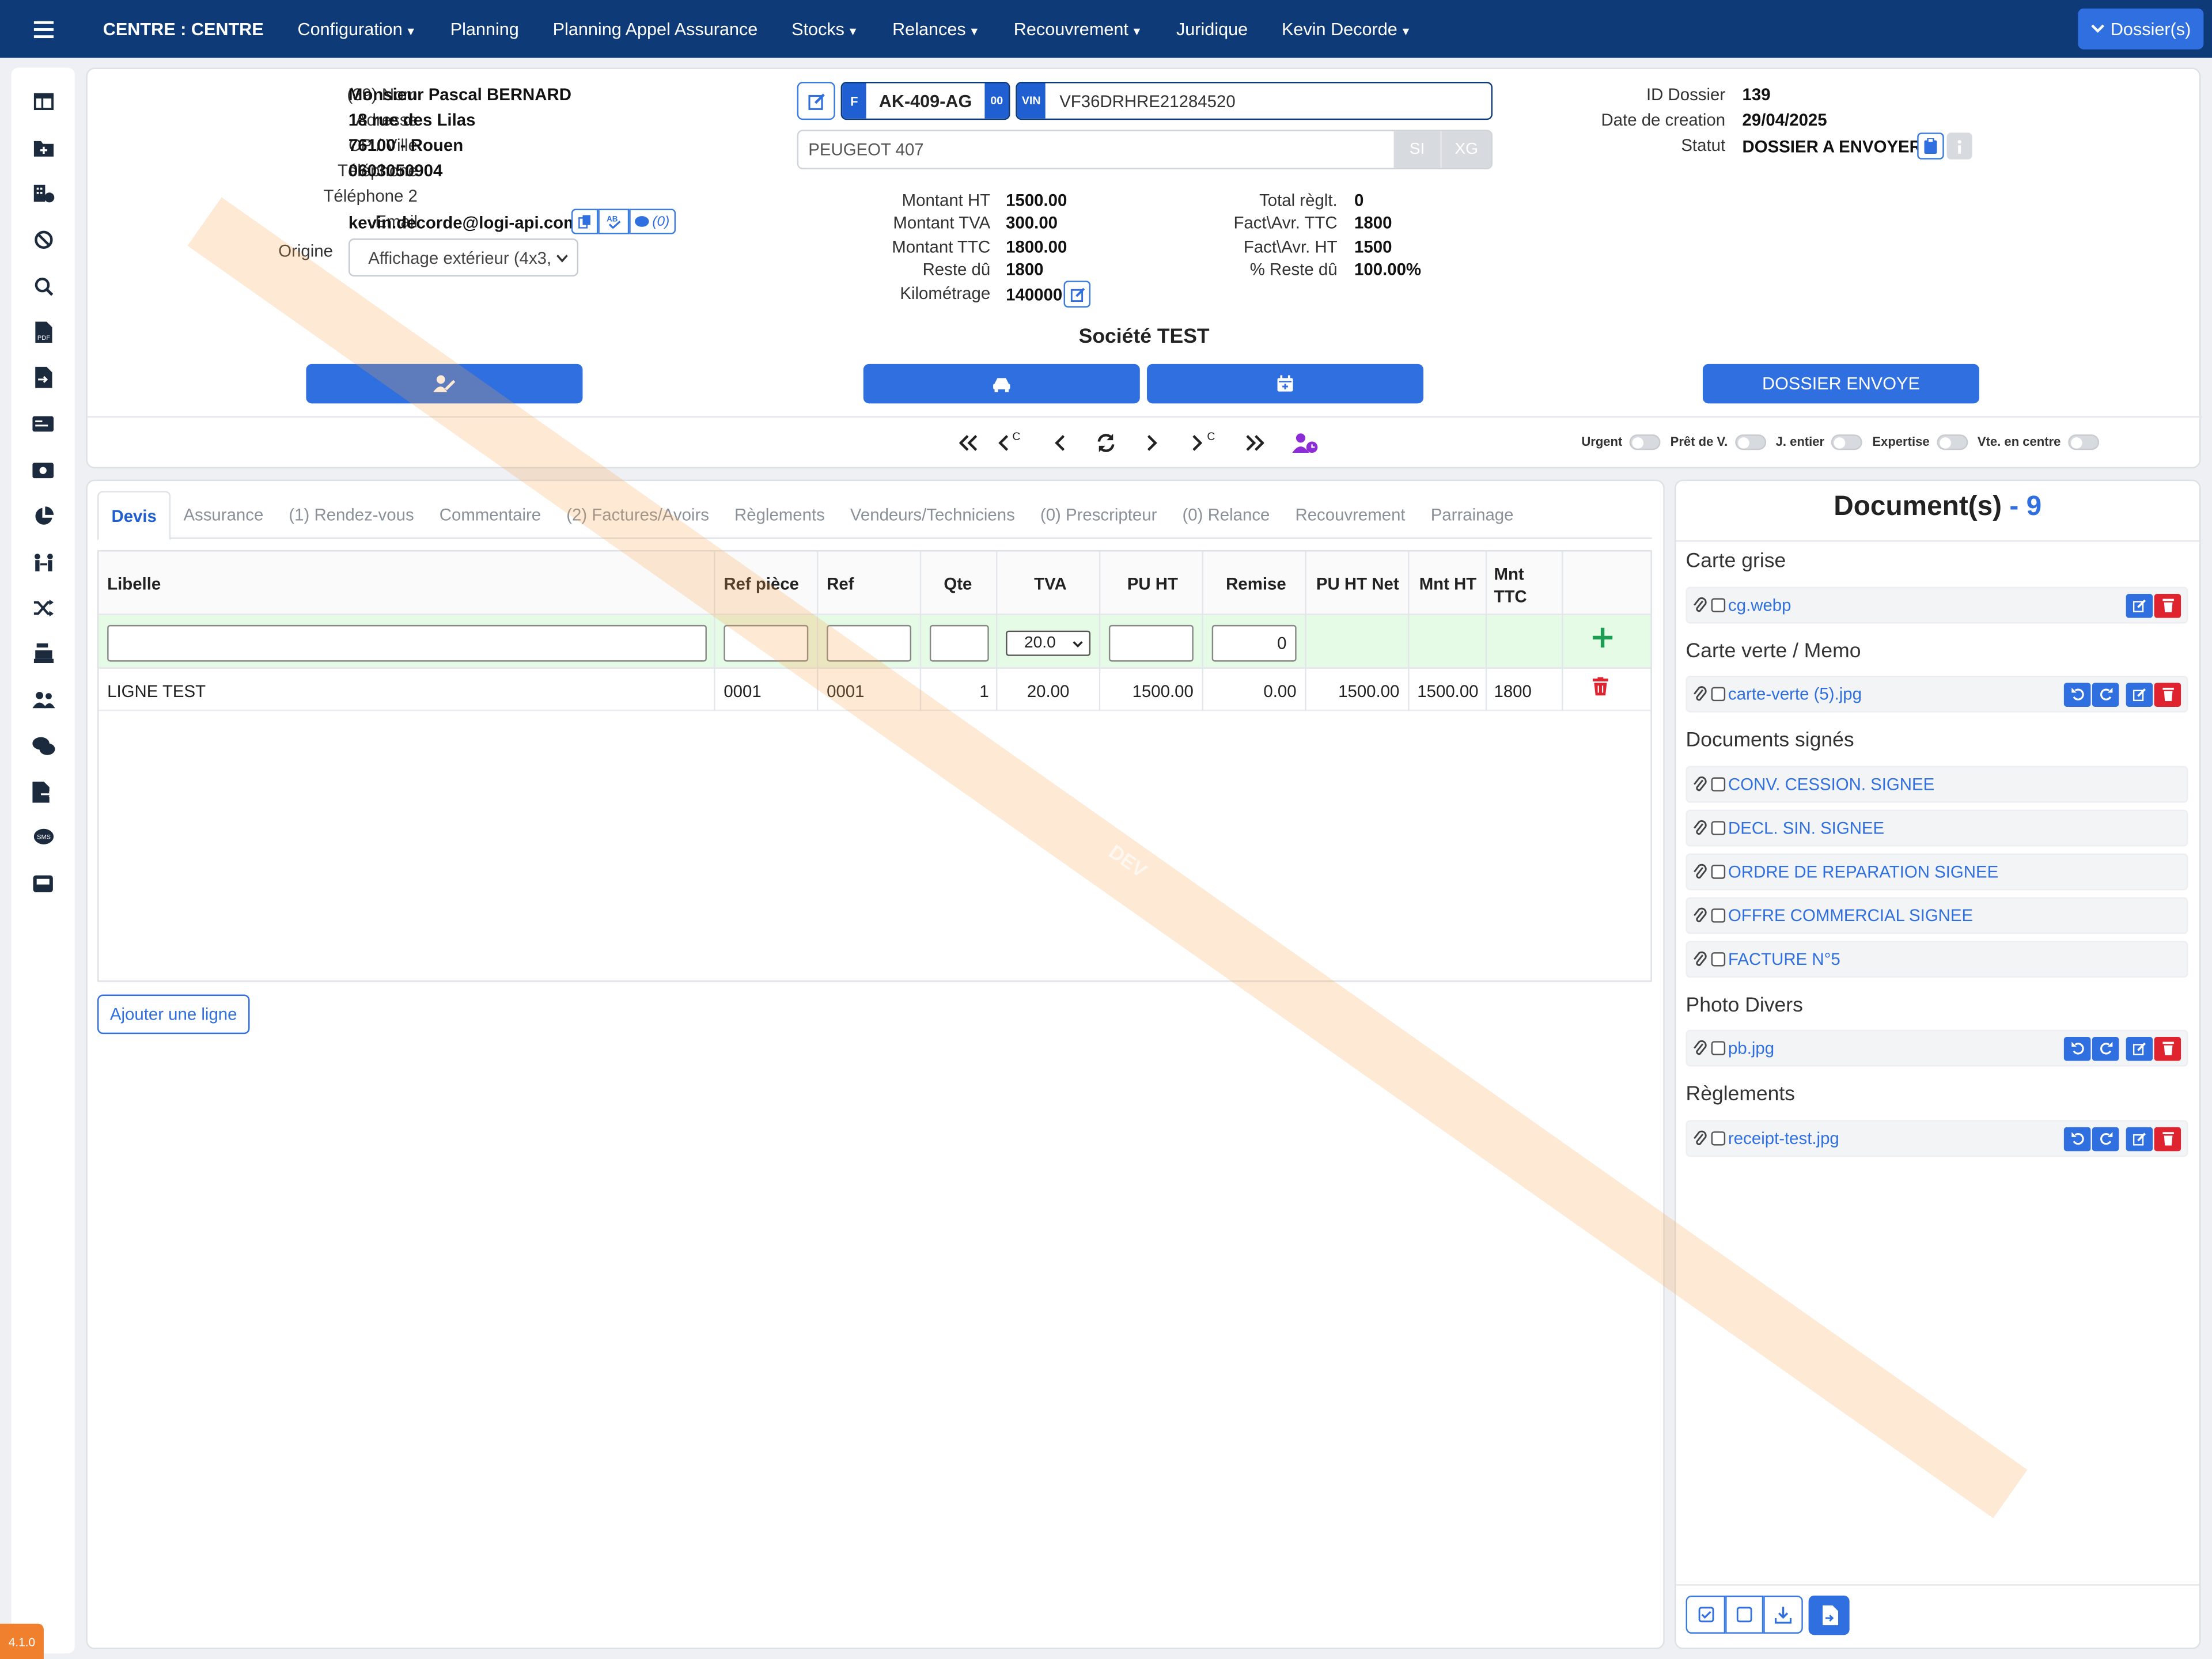 This screenshot has height=1659, width=2212. Describe the element at coordinates (43, 286) in the screenshot. I see `search-icon` at that location.